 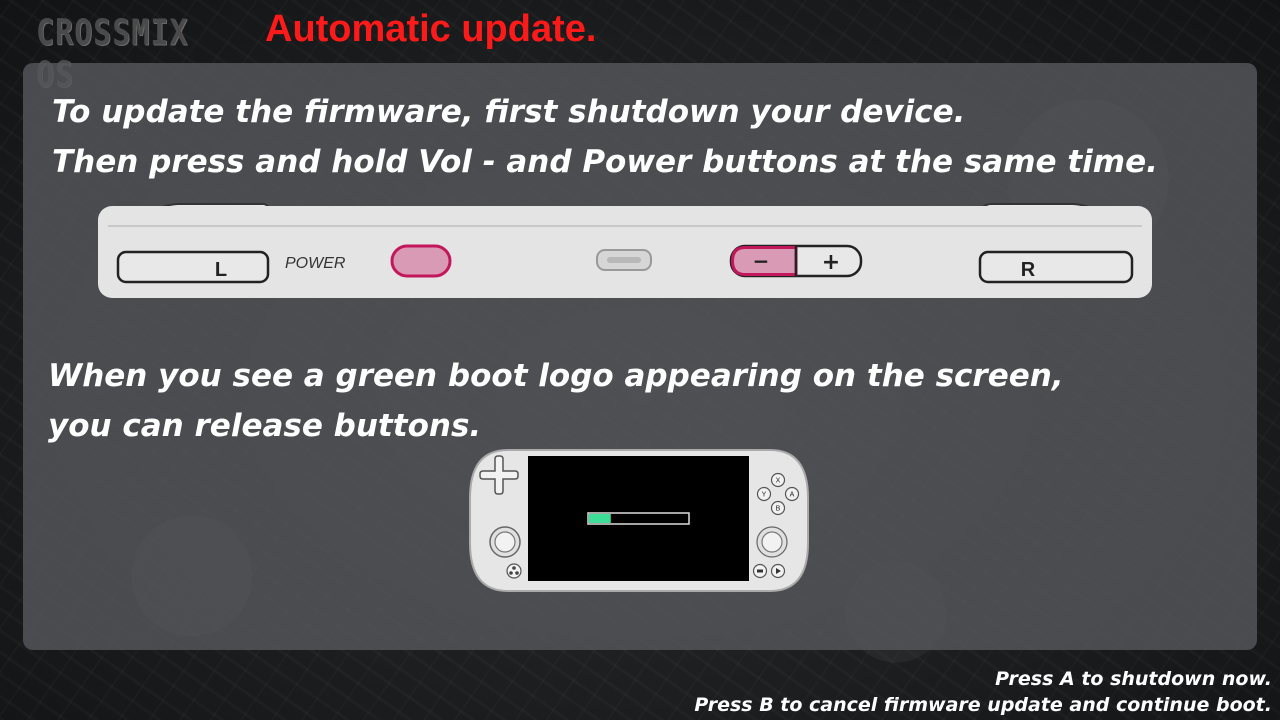 What do you see at coordinates (514, 571) in the screenshot?
I see `menu-button-icon` at bounding box center [514, 571].